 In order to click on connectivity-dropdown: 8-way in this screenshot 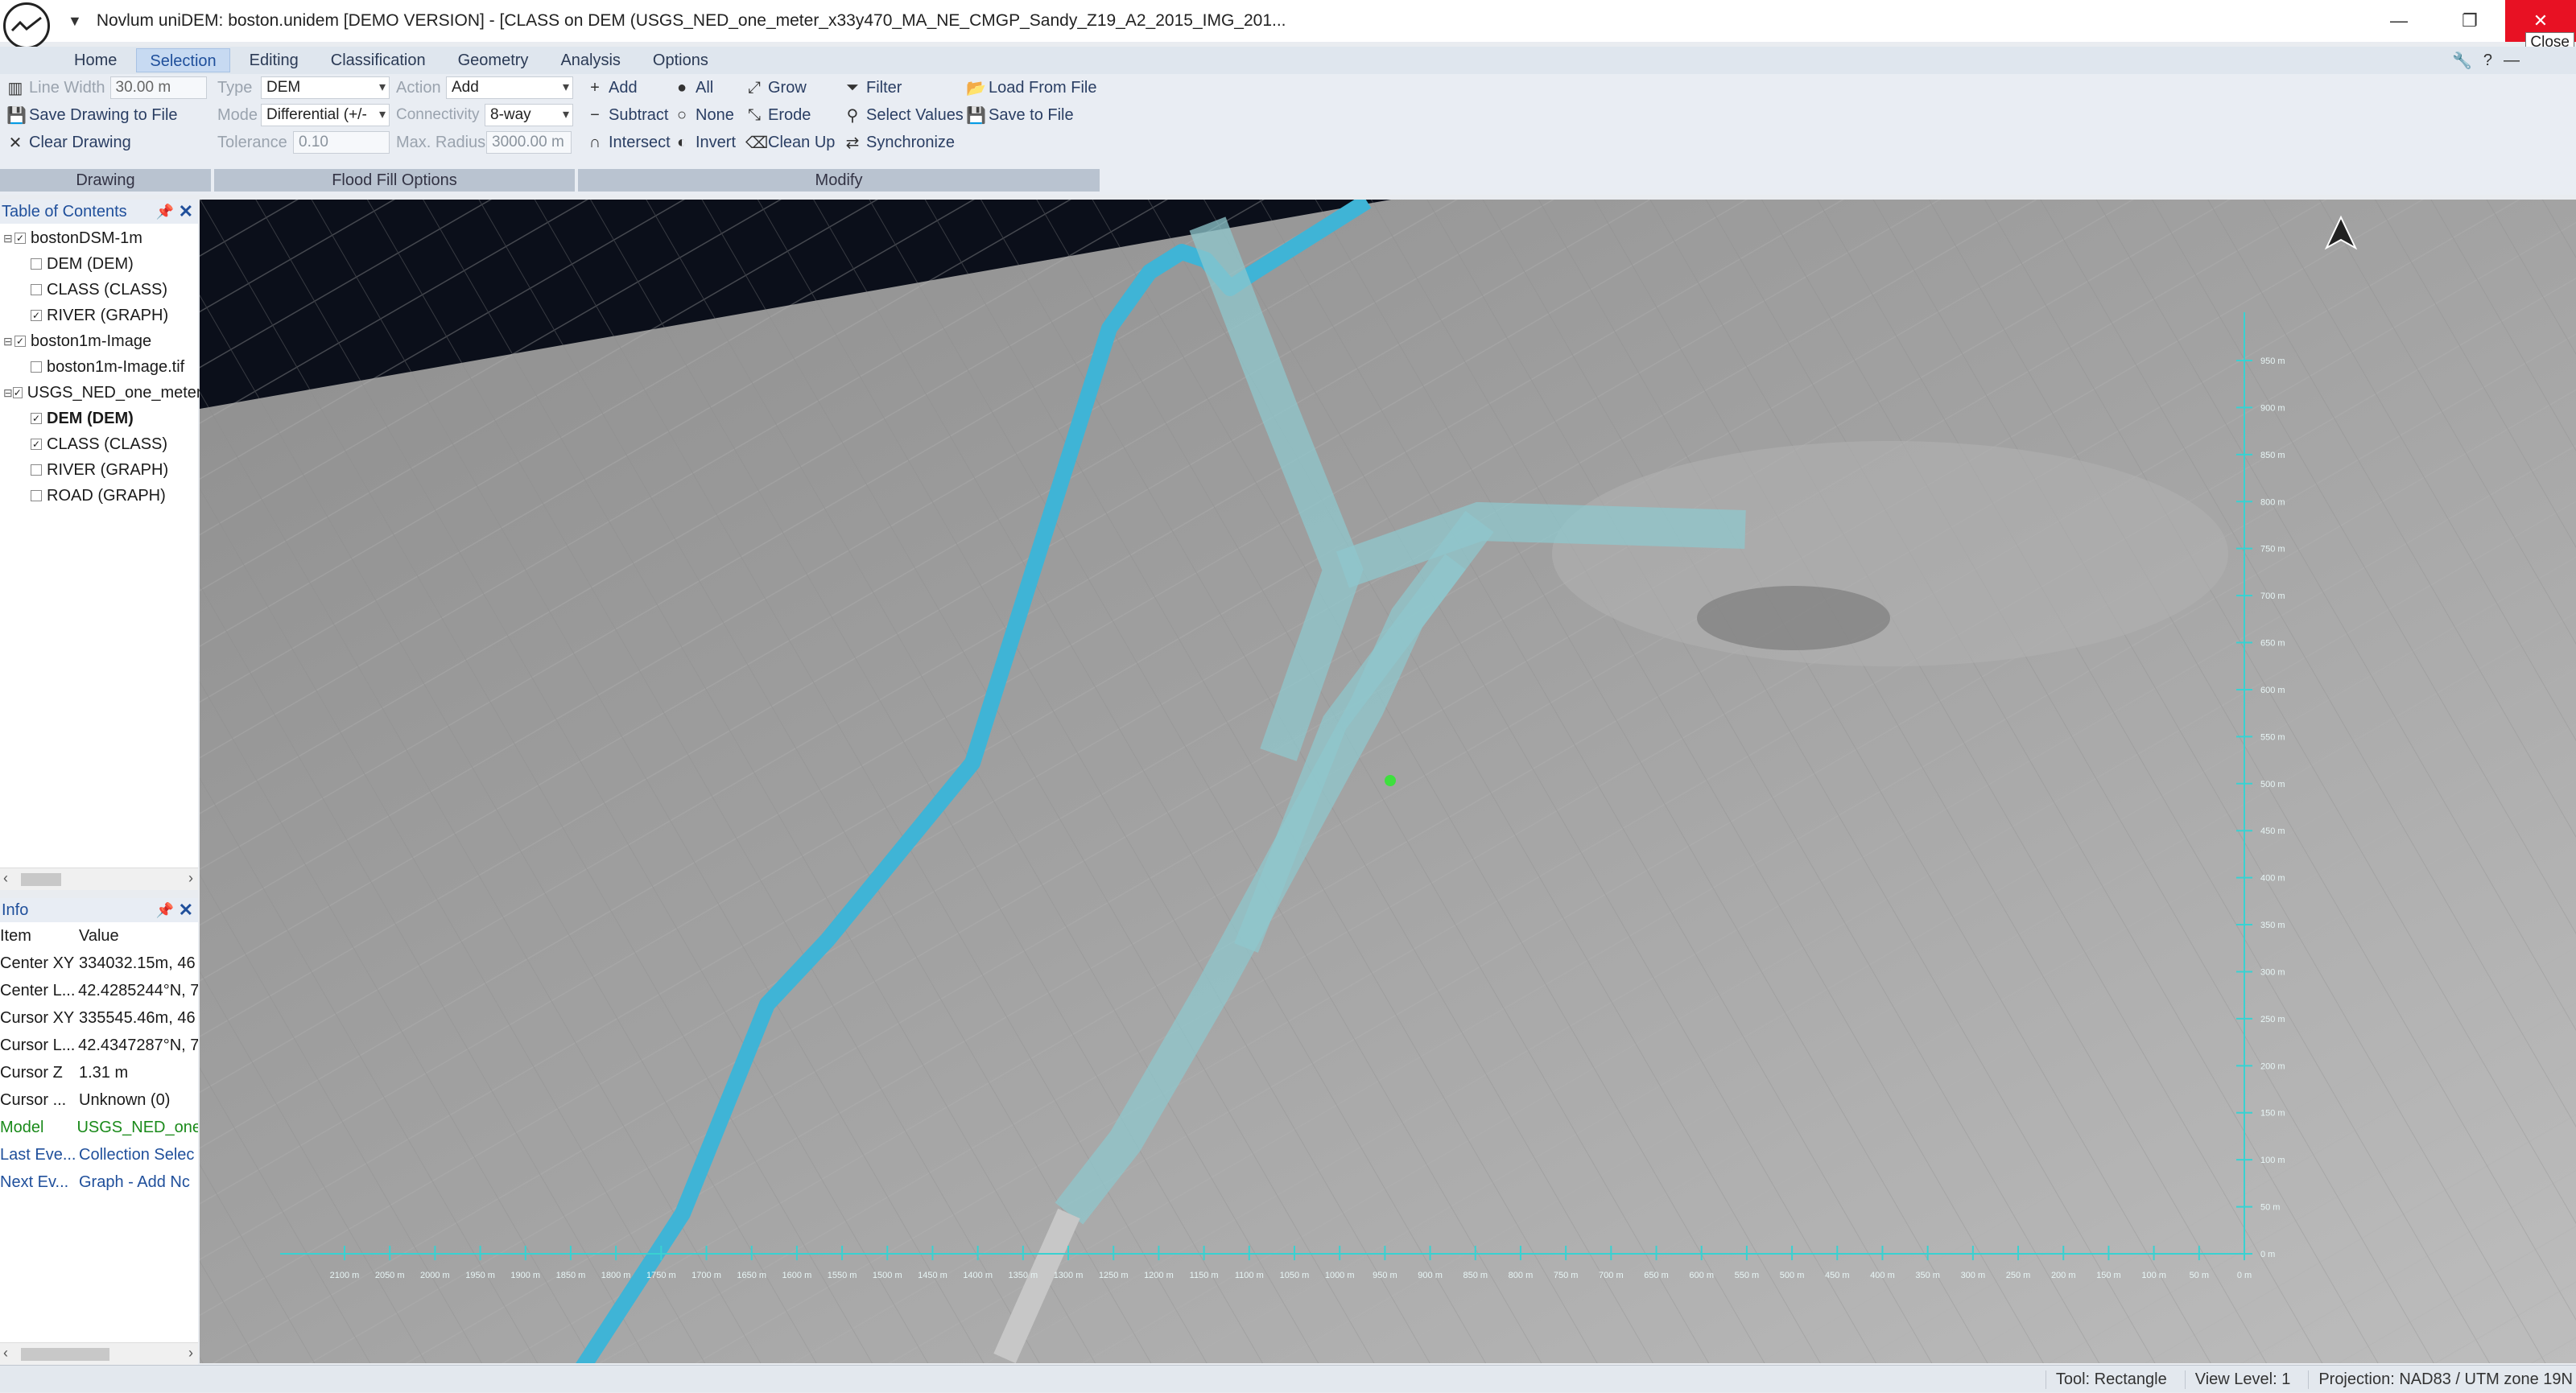, I will do `click(529, 115)`.